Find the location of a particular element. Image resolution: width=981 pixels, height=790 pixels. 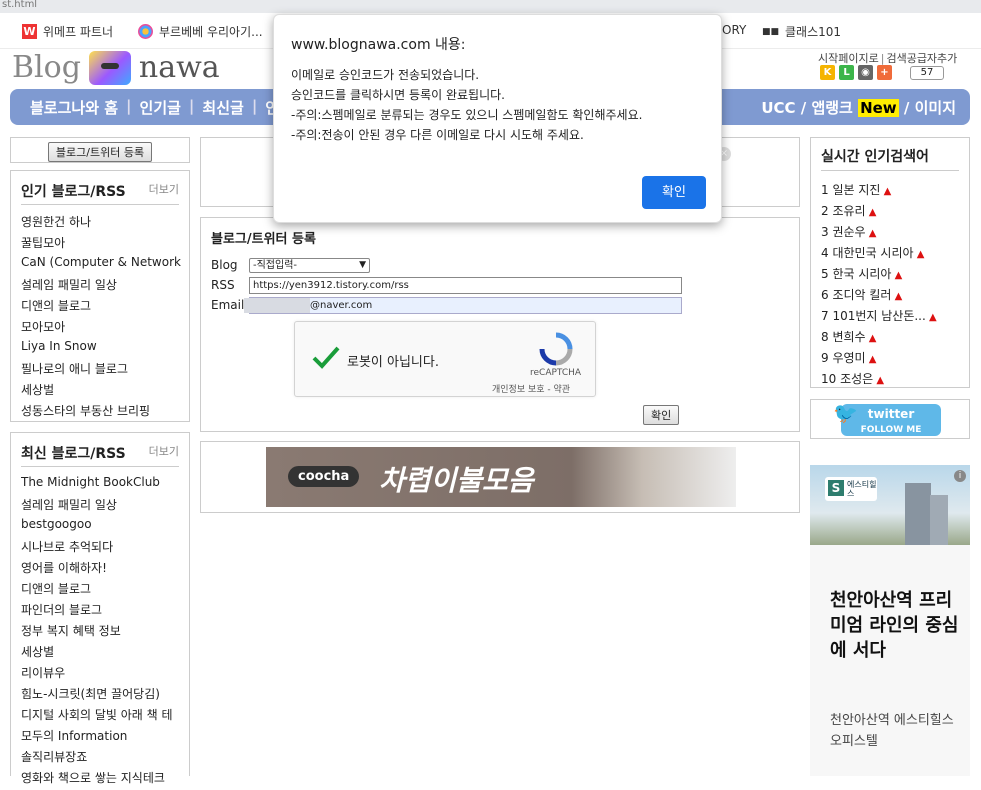

popular-blog-item: 성동스타의 부동산 브리핑 is located at coordinates (101, 412).